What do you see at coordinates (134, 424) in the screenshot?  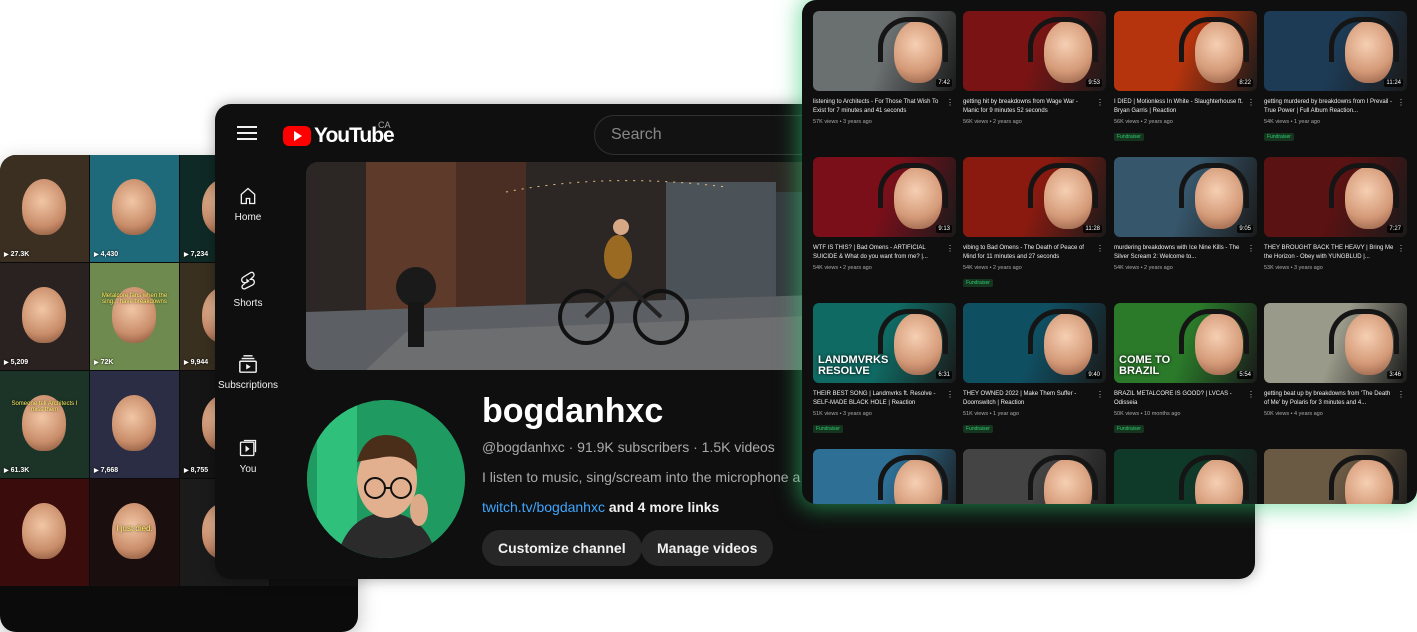 I see `short-tile: 7,668` at bounding box center [134, 424].